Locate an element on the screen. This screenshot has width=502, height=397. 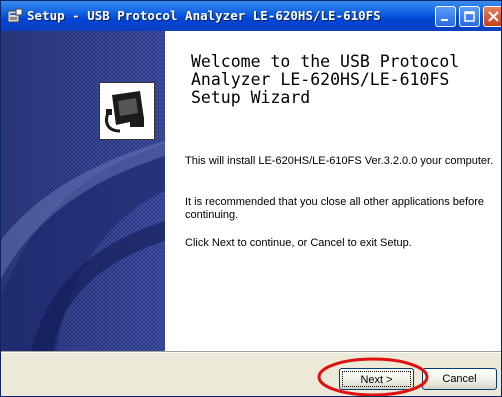
minimize-icon is located at coordinates (444, 20).